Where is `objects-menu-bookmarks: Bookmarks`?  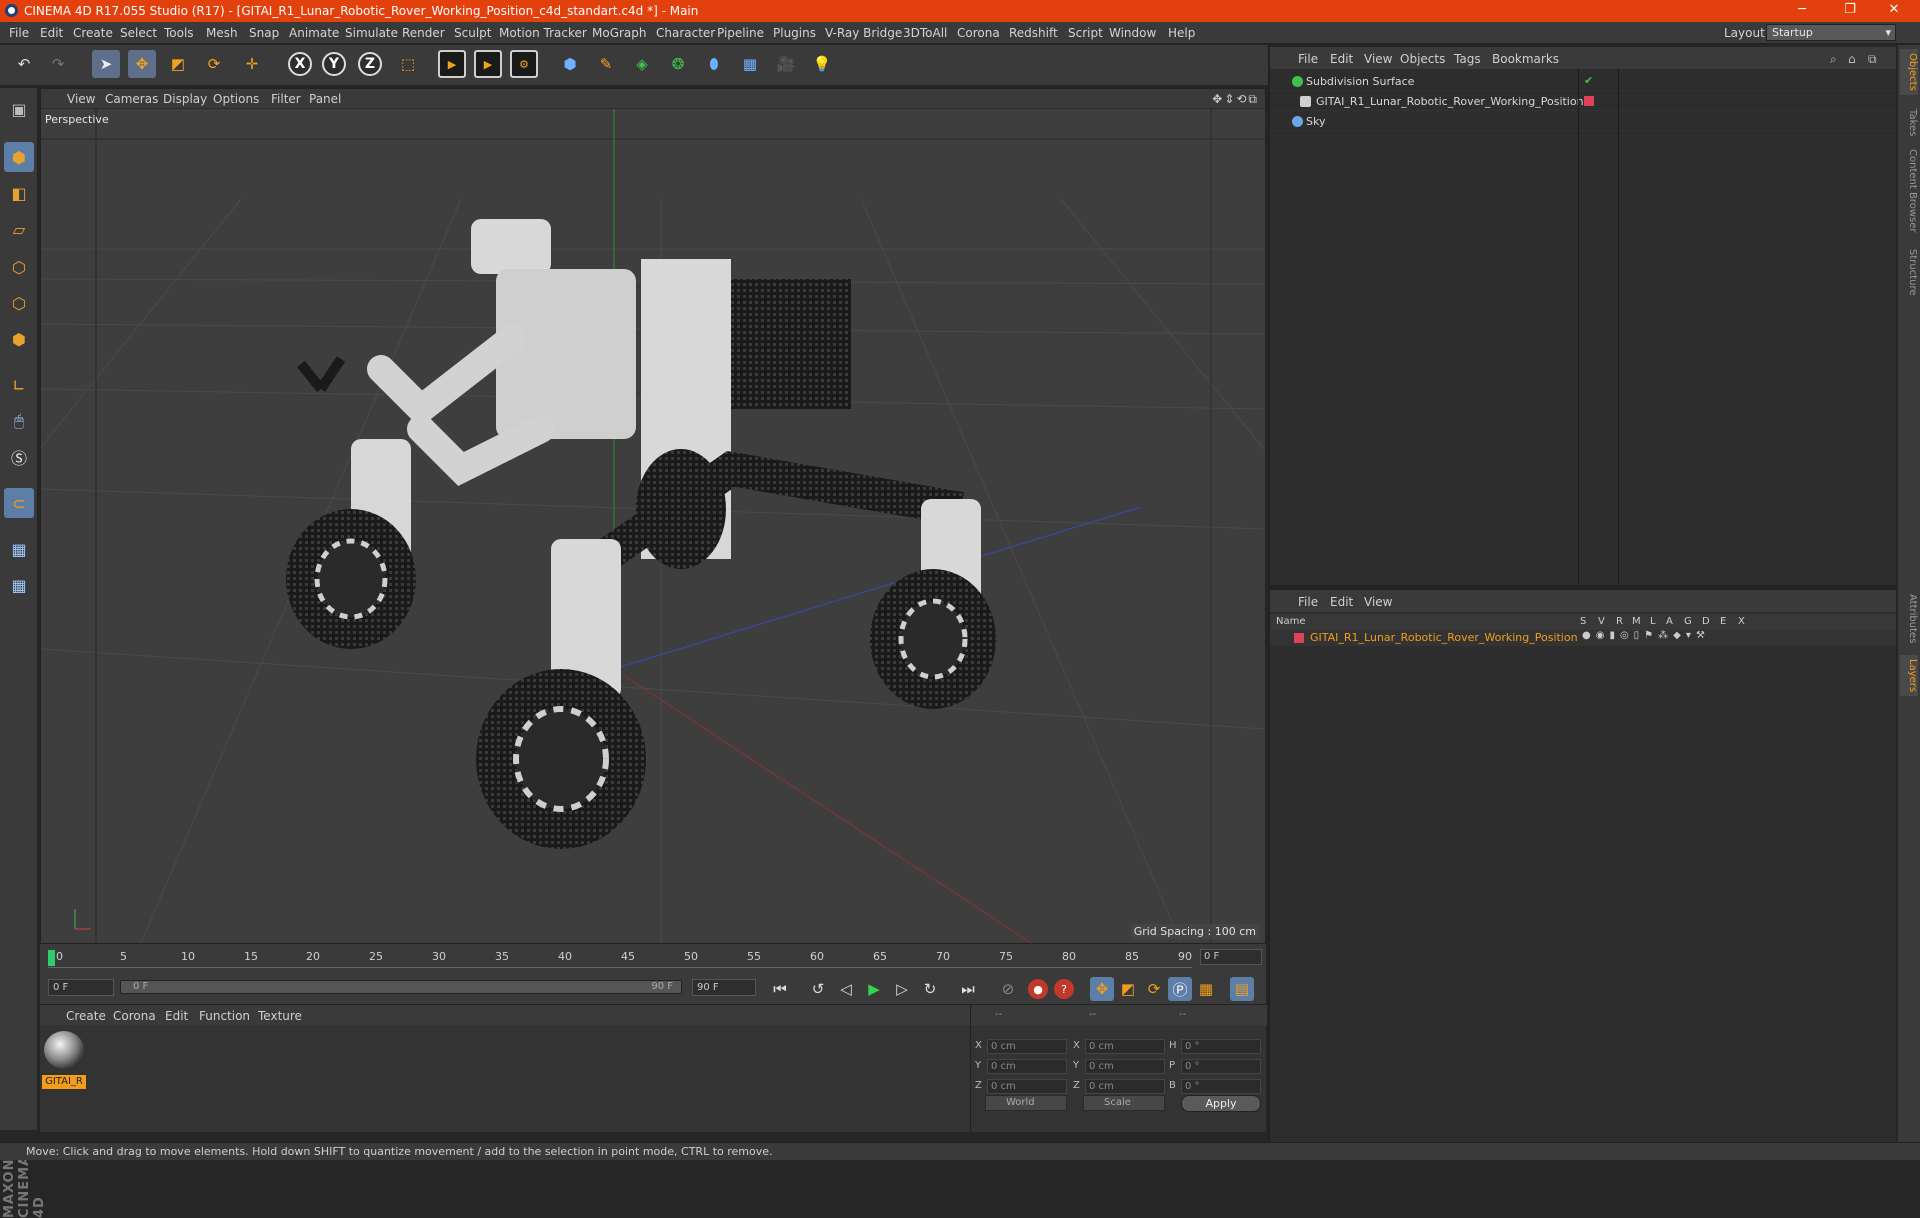 objects-menu-bookmarks: Bookmarks is located at coordinates (1525, 59).